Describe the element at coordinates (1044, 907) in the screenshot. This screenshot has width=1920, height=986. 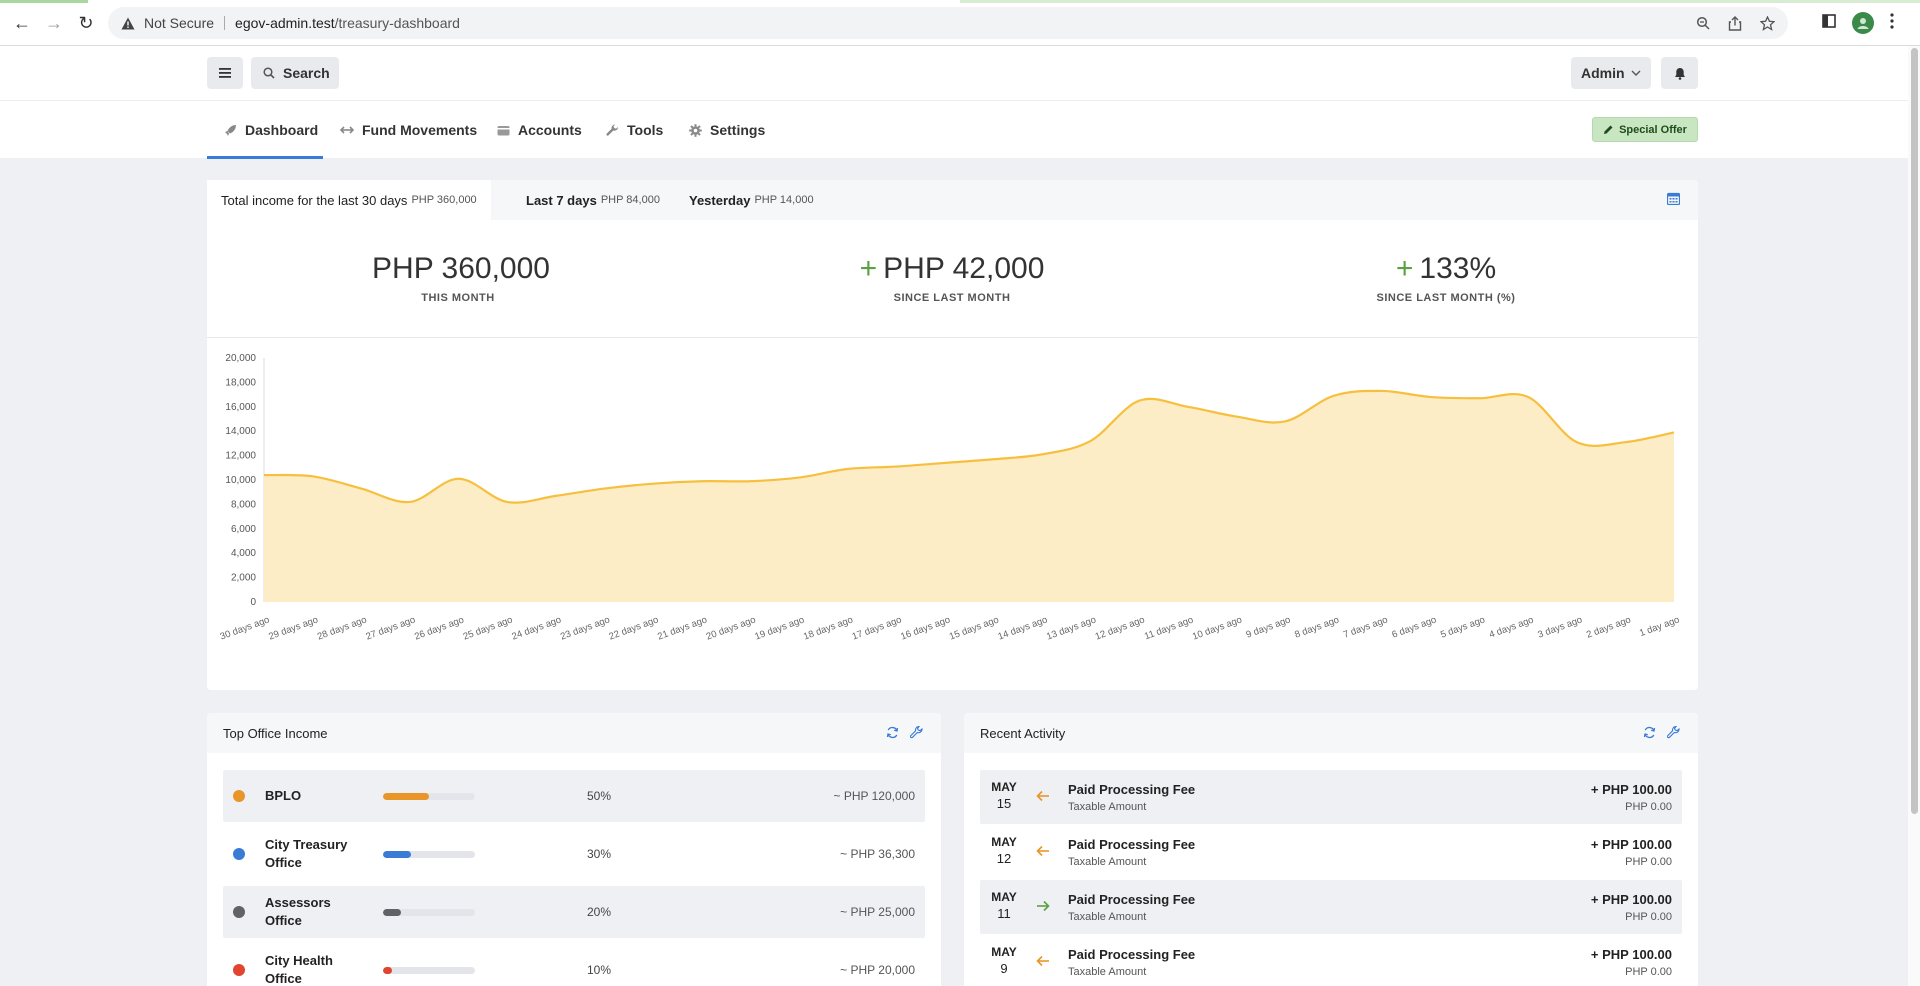
I see `arrow-right-icon` at that location.